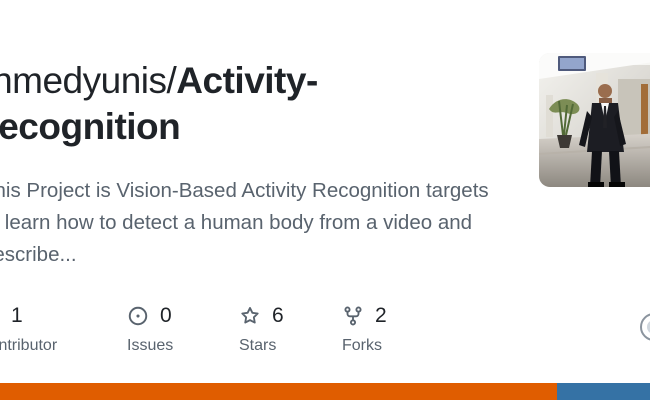  Describe the element at coordinates (261, 316) in the screenshot. I see `stat-stars-row: 6` at that location.